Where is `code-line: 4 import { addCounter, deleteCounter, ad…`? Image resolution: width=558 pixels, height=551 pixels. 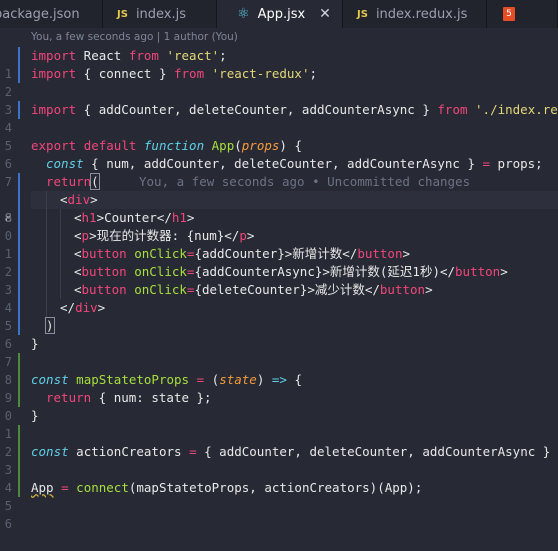
code-line: 4 import { addCounter, deleteCounter, ad… is located at coordinates (279, 118).